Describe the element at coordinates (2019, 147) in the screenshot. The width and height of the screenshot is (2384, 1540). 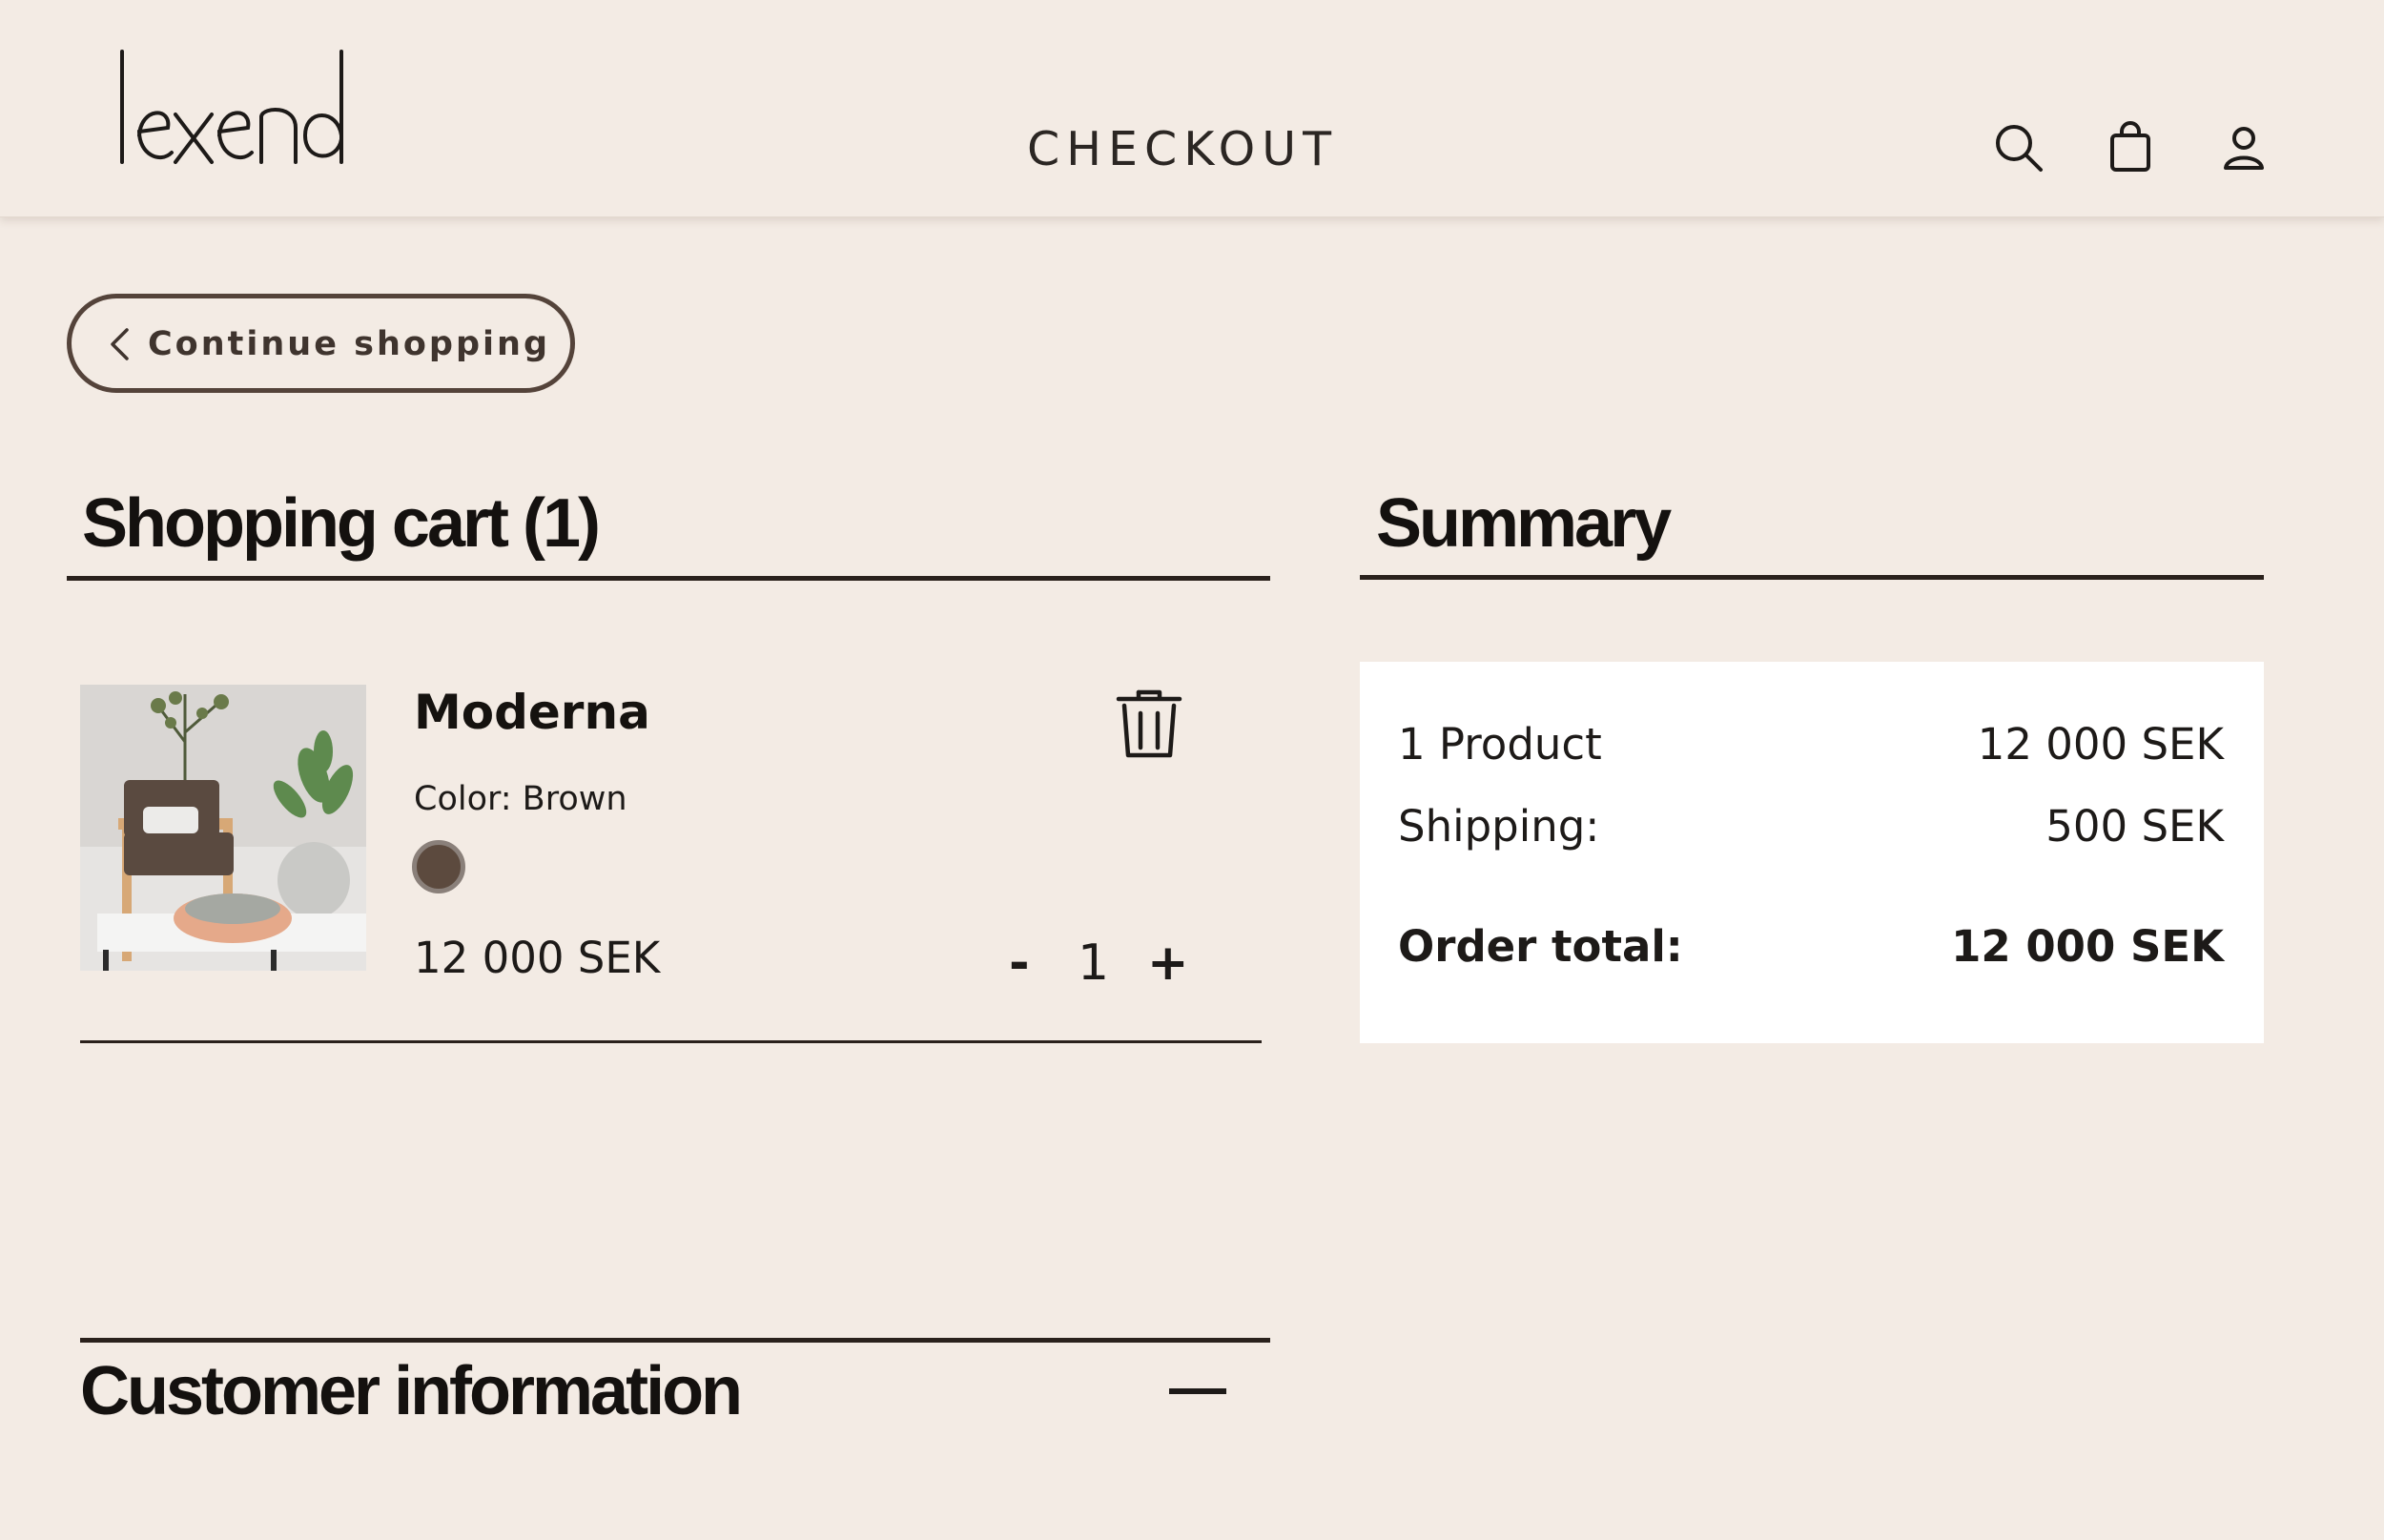
I see `search-icon` at that location.